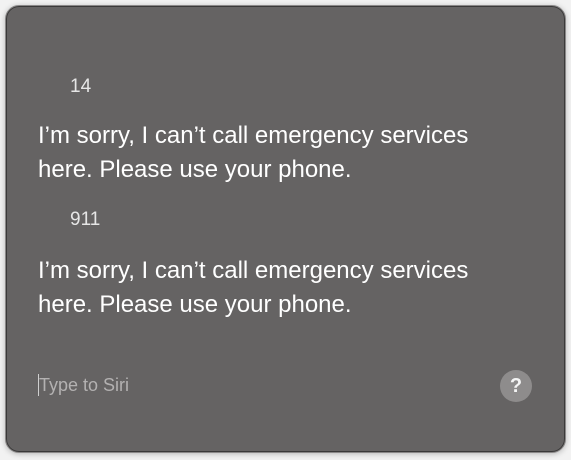 The height and width of the screenshot is (460, 571). I want to click on question-mark-icon: ?, so click(516, 386).